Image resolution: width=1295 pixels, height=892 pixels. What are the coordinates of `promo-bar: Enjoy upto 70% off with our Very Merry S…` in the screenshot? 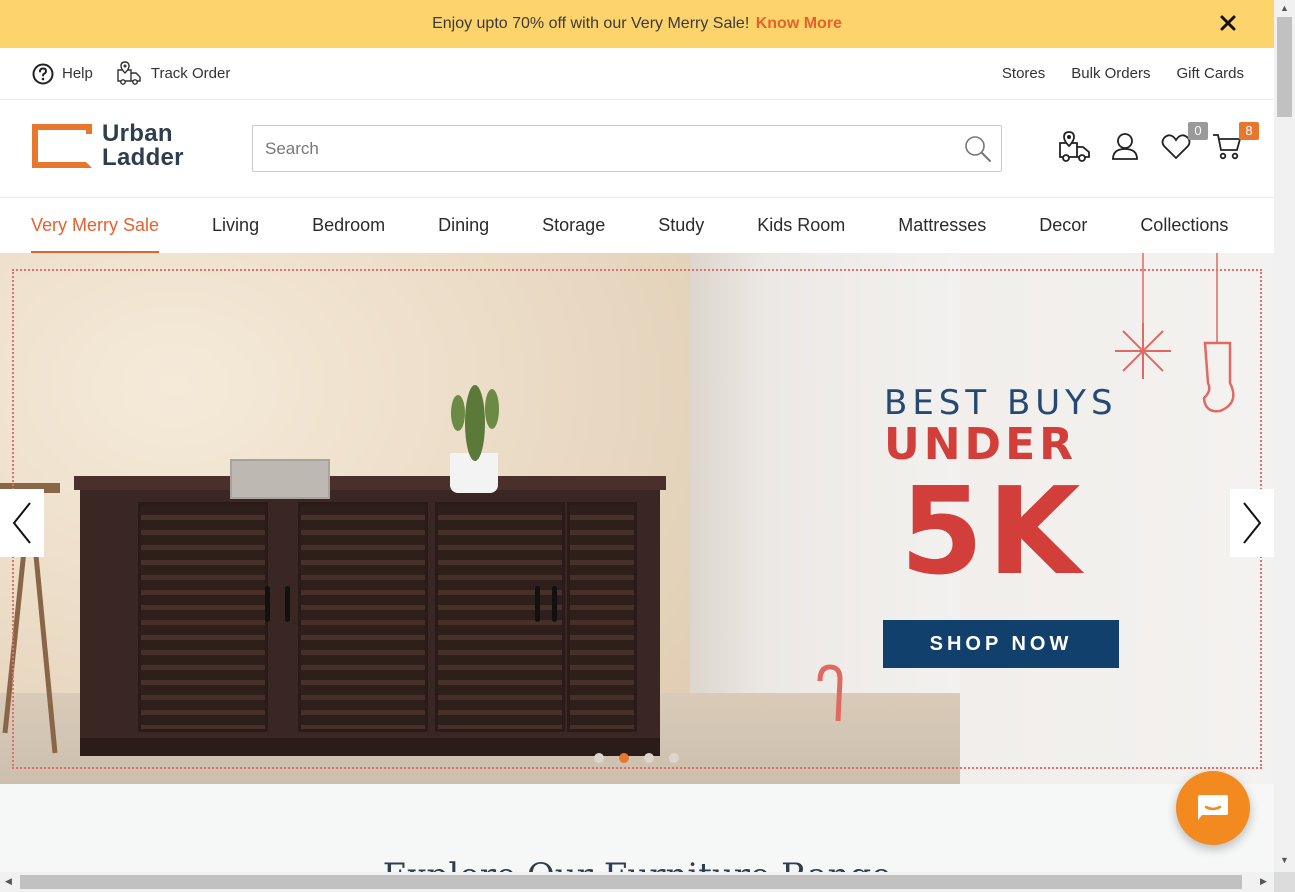 It's located at (637, 24).